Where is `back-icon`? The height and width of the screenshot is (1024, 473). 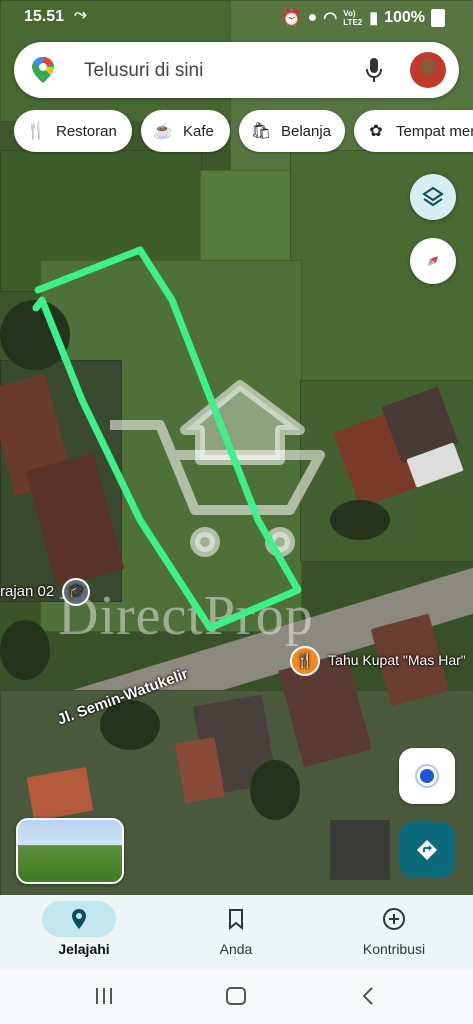
back-icon is located at coordinates (368, 996).